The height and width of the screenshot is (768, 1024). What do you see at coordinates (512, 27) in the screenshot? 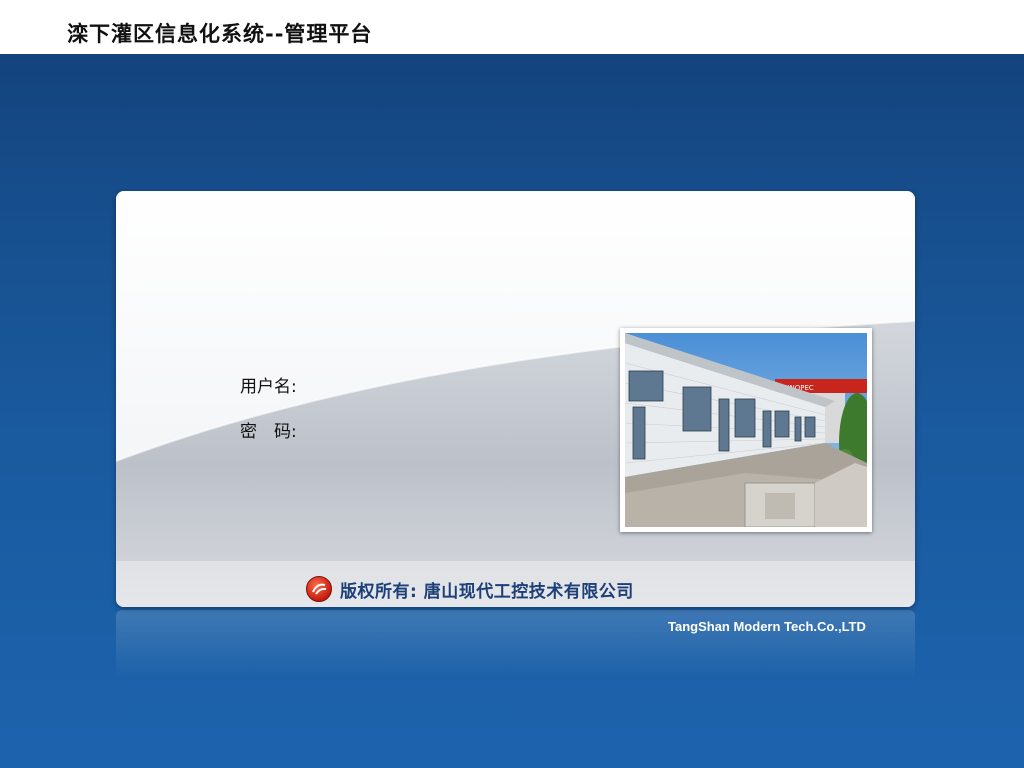
I see `header-bar: 滦下灌区信息化系统--管理平台` at bounding box center [512, 27].